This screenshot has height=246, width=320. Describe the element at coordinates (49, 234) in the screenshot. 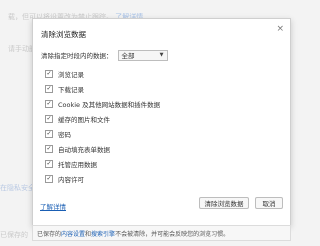

I see `footer-prefix: 已保存的` at that location.